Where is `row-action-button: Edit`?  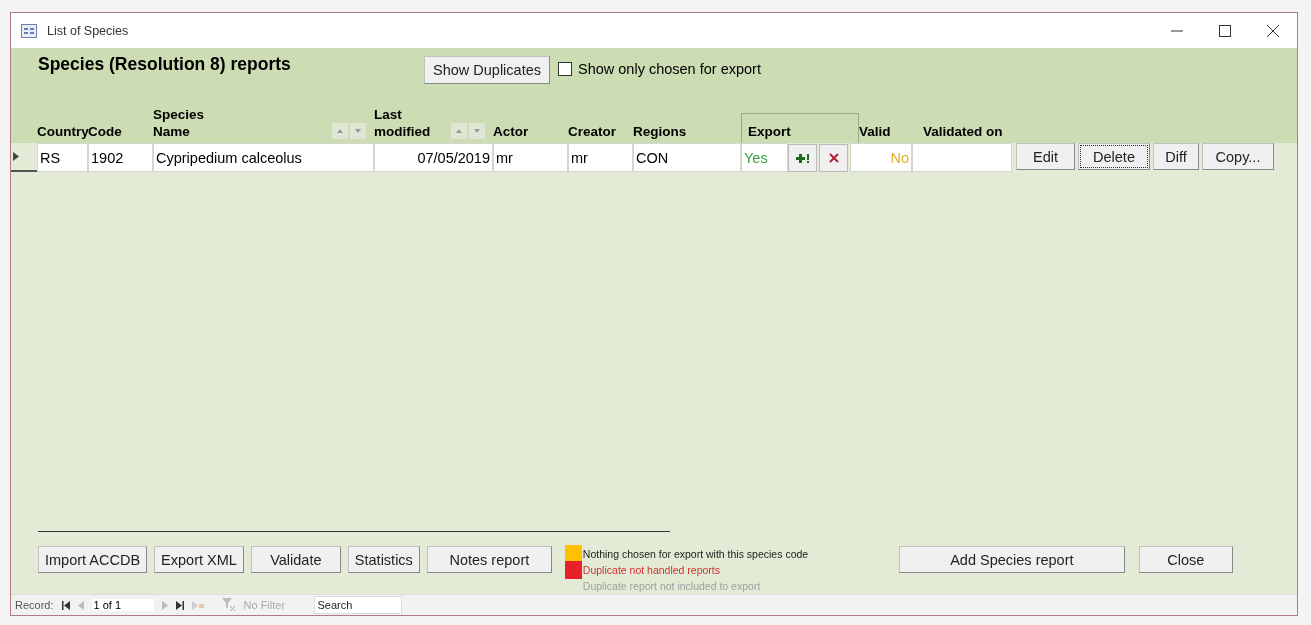 row-action-button: Edit is located at coordinates (1045, 156).